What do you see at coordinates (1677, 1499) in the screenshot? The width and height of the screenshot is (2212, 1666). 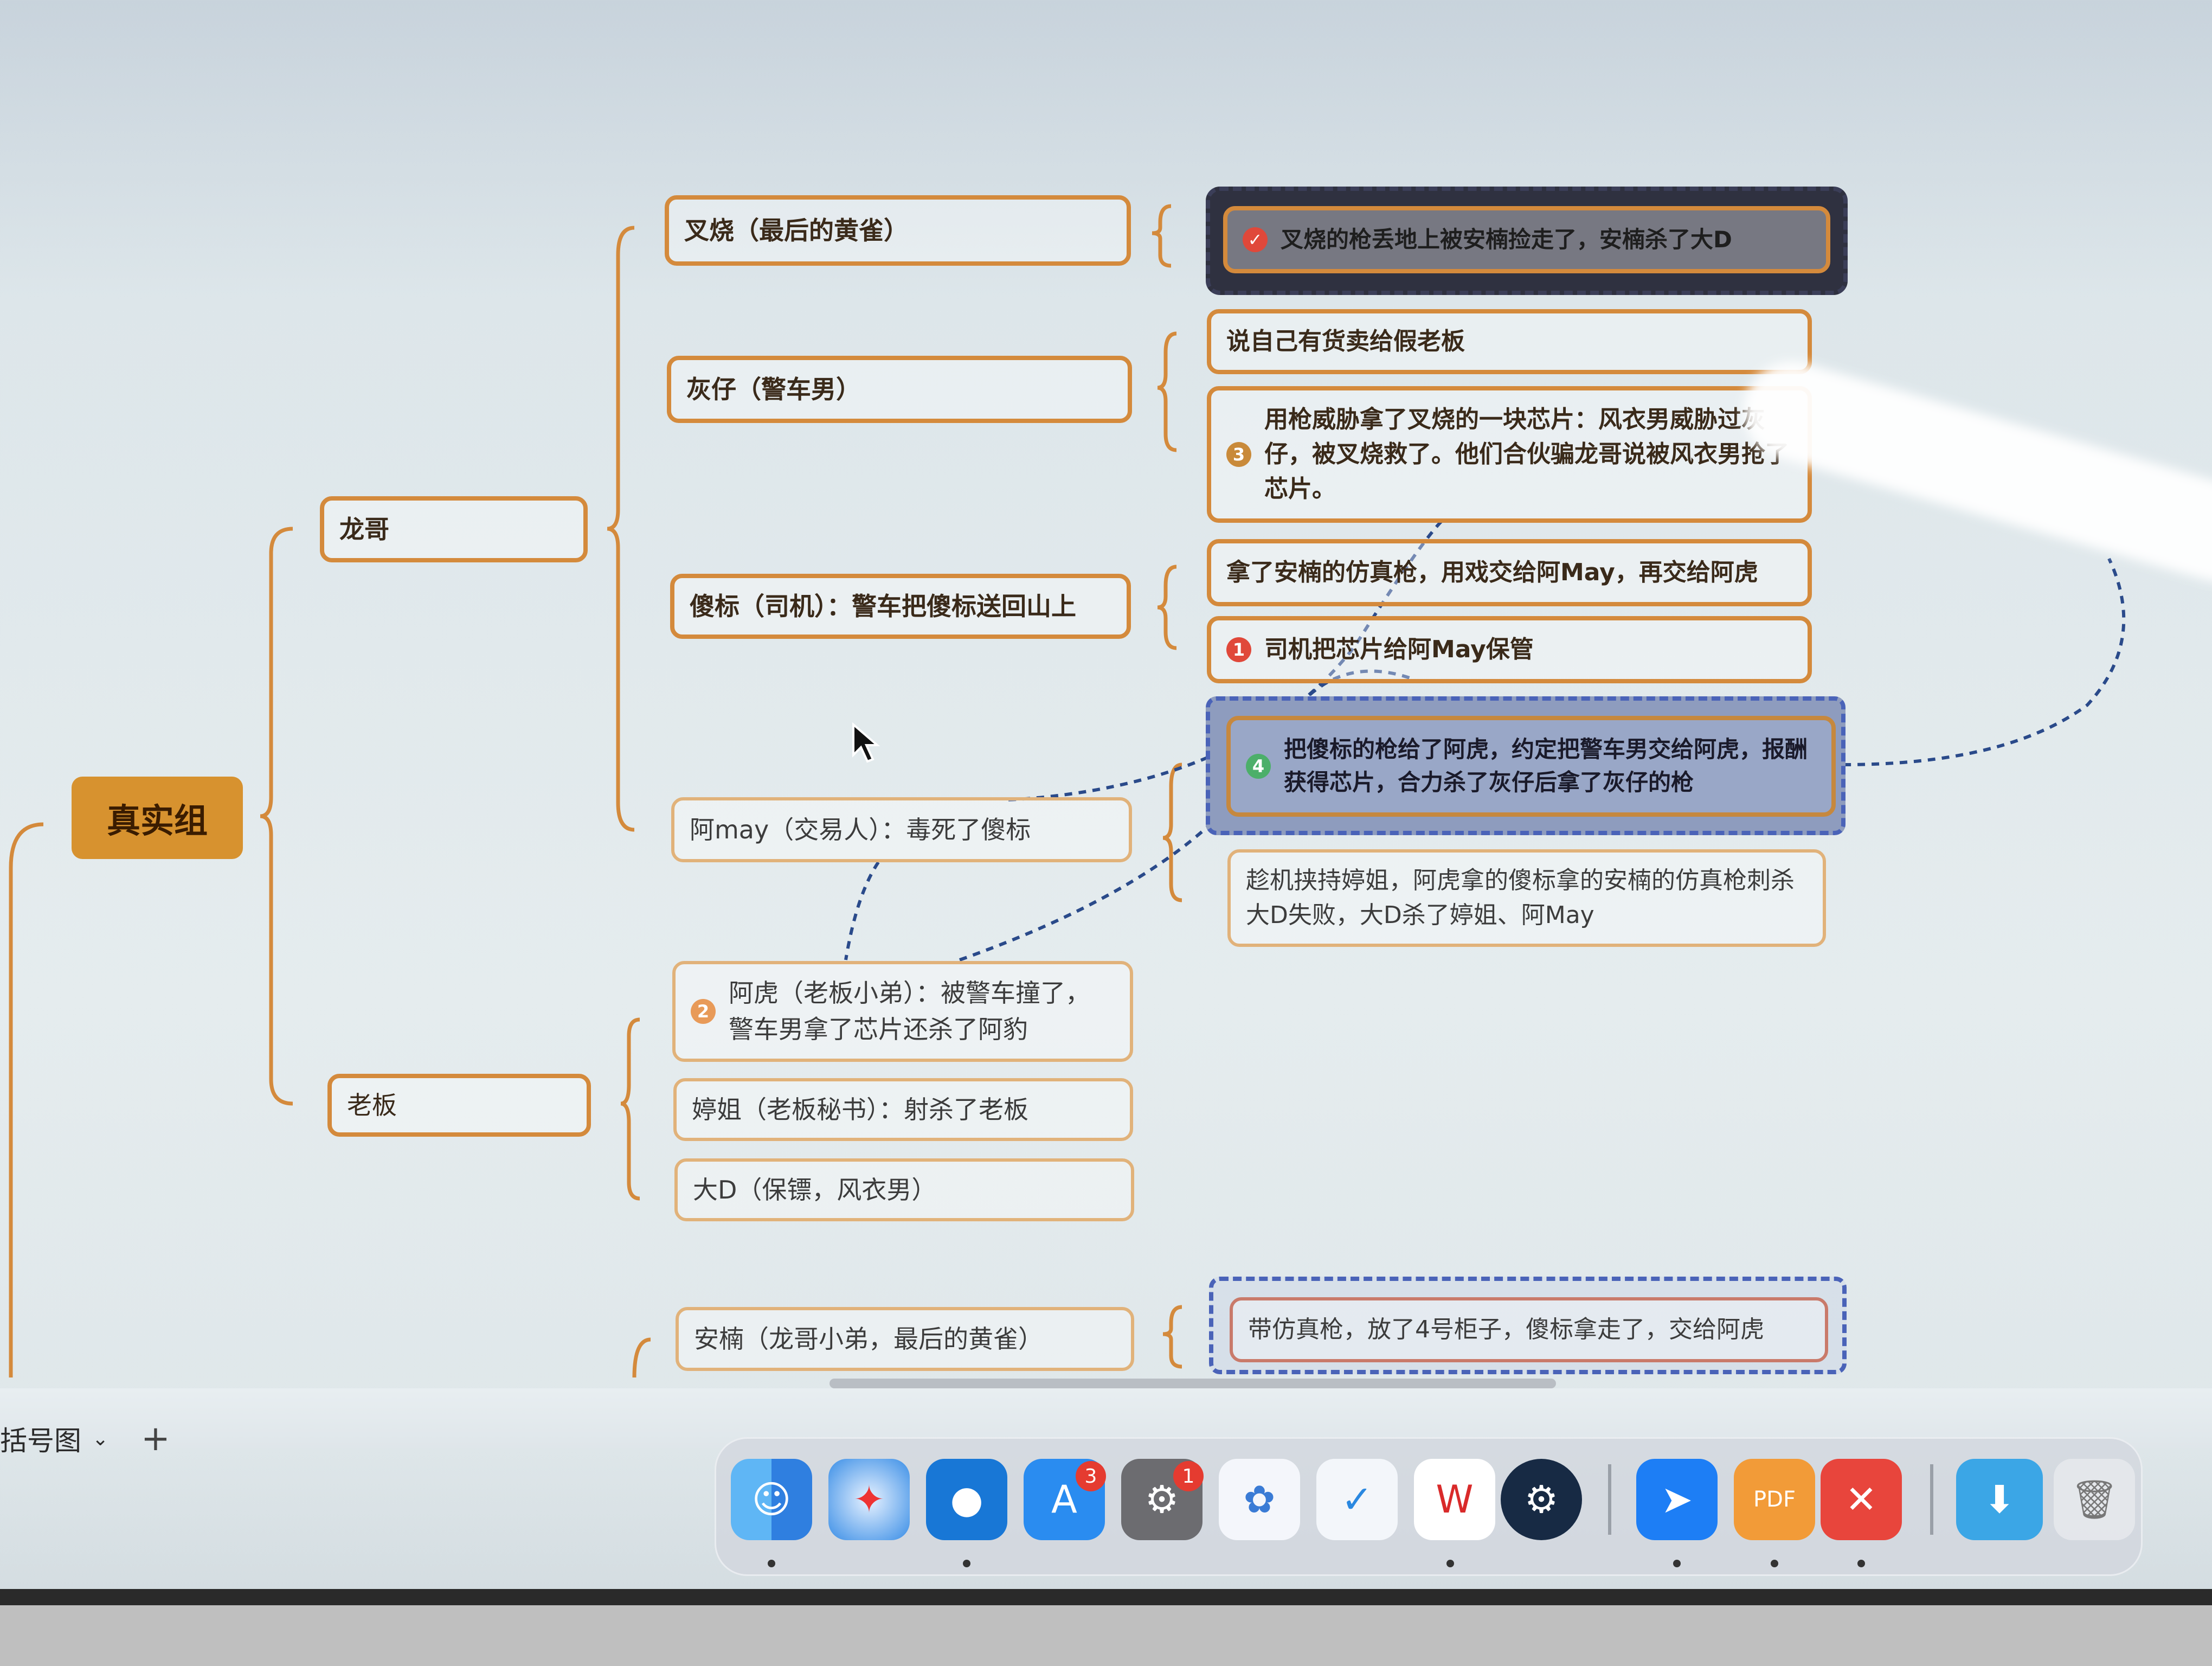 I see `feishu-icon: ➤` at bounding box center [1677, 1499].